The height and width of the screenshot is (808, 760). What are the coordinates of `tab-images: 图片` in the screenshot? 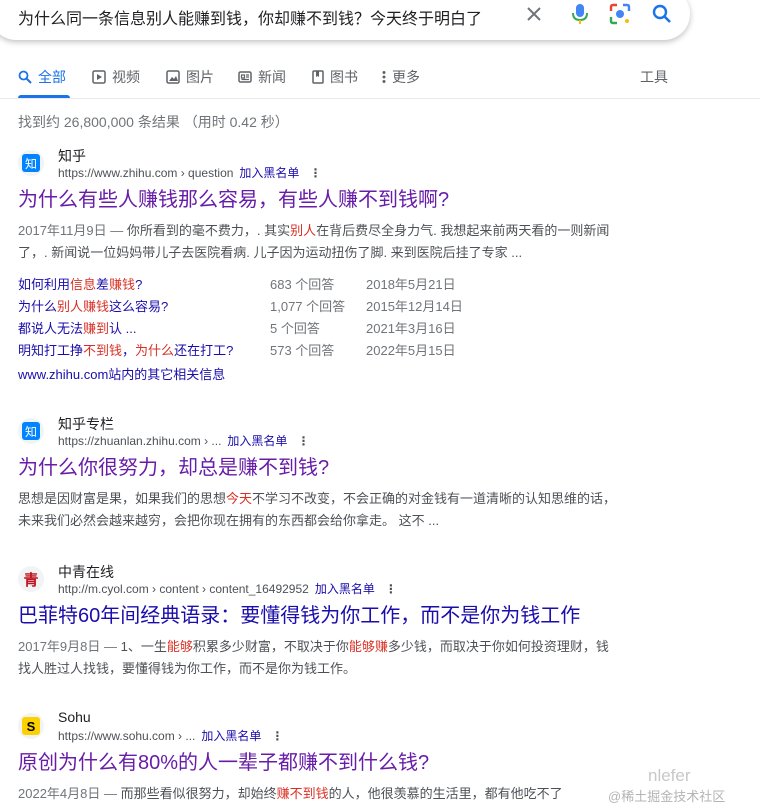 It's located at (190, 77).